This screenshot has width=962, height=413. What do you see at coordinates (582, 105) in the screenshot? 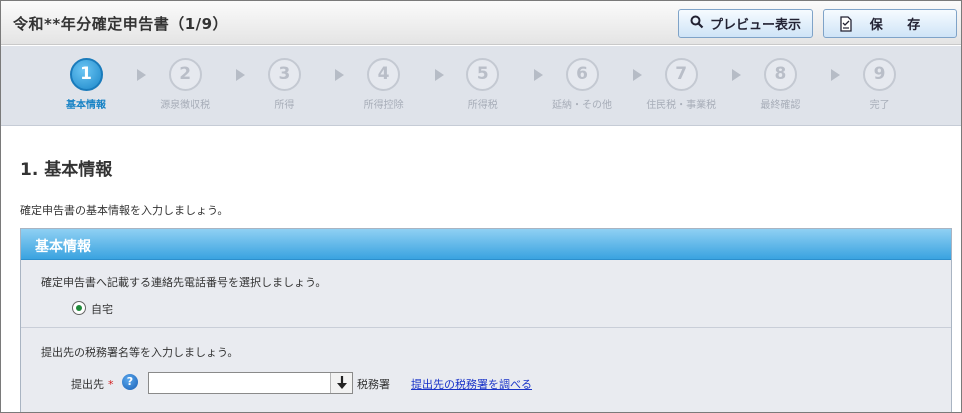
I see `step-label: 延納・その他` at bounding box center [582, 105].